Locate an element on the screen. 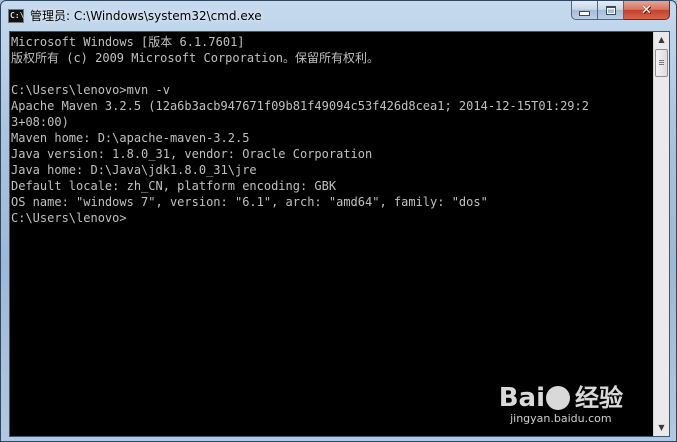 This screenshot has width=677, height=442. watermark-logo: Bai 经验 is located at coordinates (561, 398).